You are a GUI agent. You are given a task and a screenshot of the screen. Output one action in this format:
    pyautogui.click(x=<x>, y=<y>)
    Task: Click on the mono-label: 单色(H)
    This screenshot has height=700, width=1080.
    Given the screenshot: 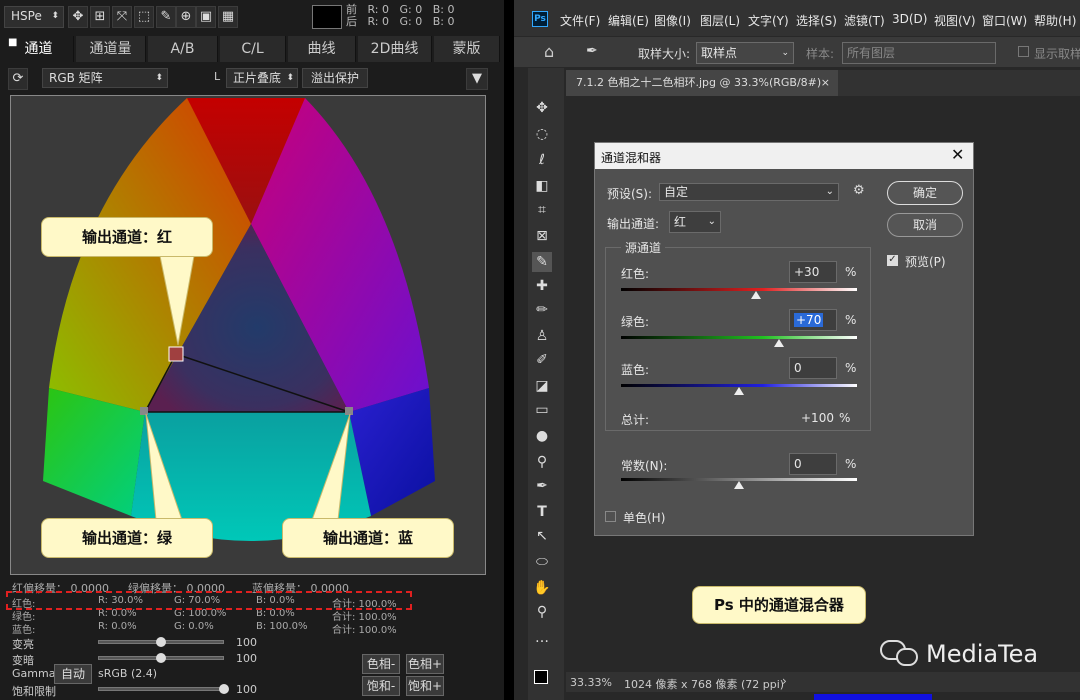 What is the action you would take?
    pyautogui.click(x=644, y=518)
    